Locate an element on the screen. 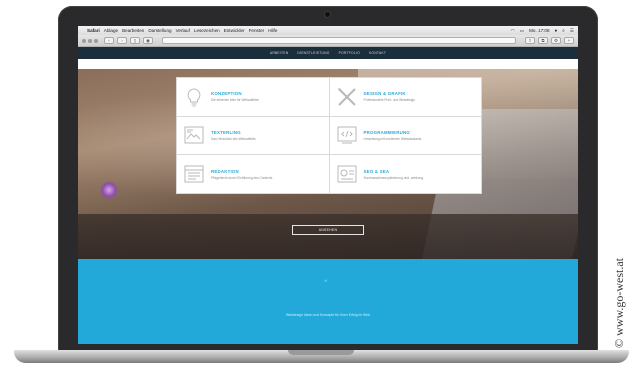 This screenshot has width=640, height=378. lightbulb-icon is located at coordinates (194, 97).